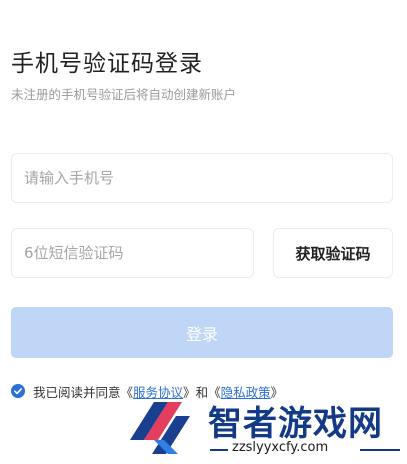 Image resolution: width=407 pixels, height=464 pixels. What do you see at coordinates (138, 253) in the screenshot?
I see `sms-code-input` at bounding box center [138, 253].